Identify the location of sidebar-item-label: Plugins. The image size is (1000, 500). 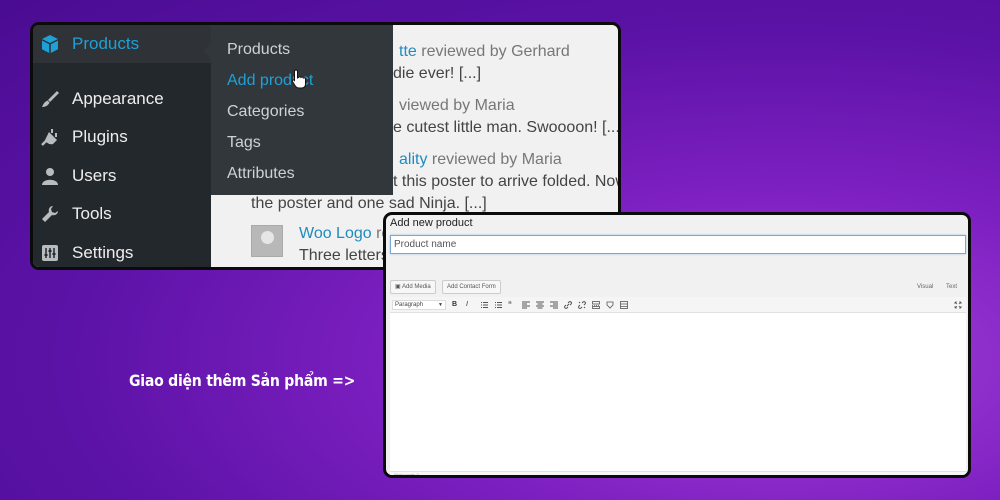
(100, 136).